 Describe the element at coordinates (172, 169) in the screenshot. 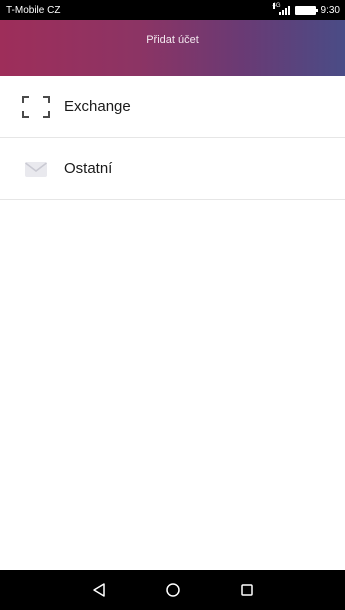

I see `account-option-other: Ostatní` at that location.